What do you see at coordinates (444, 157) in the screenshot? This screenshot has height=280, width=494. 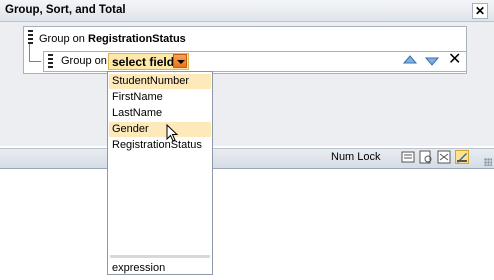 I see `datasheet-icon` at bounding box center [444, 157].